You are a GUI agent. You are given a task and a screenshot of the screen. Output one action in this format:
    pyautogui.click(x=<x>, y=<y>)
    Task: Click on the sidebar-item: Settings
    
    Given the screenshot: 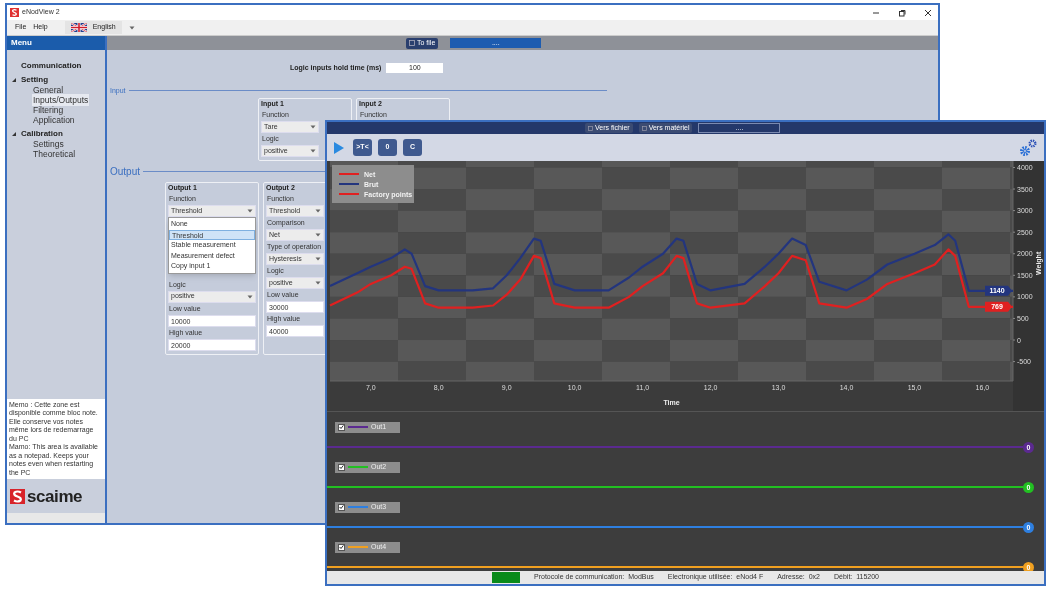 What is the action you would take?
    pyautogui.click(x=48, y=144)
    